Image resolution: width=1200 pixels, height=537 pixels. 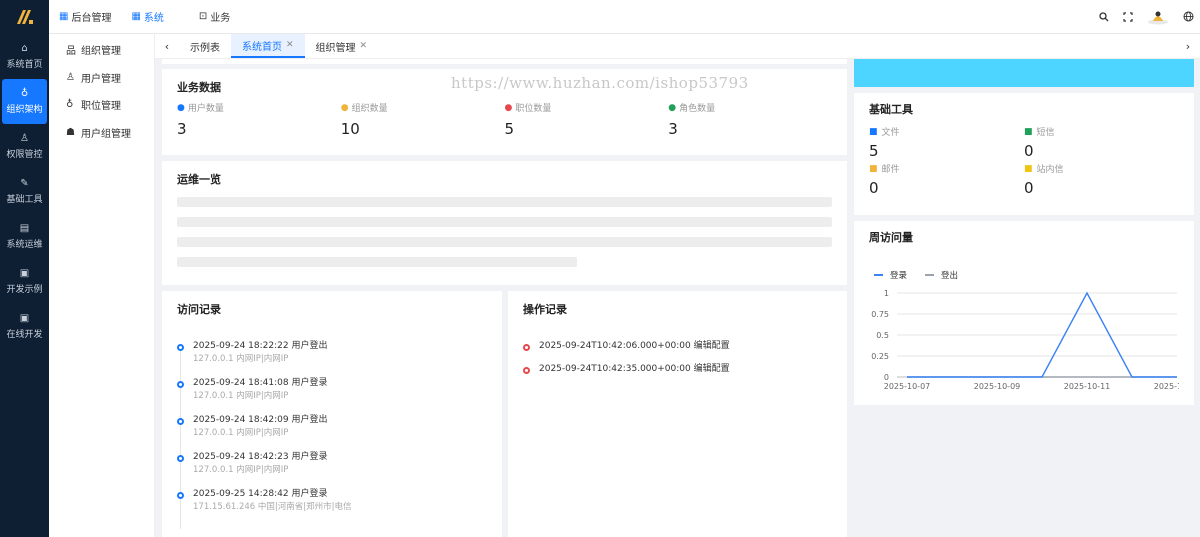 What do you see at coordinates (268, 46) in the screenshot?
I see `page-tab: 系统首页 ✕` at bounding box center [268, 46].